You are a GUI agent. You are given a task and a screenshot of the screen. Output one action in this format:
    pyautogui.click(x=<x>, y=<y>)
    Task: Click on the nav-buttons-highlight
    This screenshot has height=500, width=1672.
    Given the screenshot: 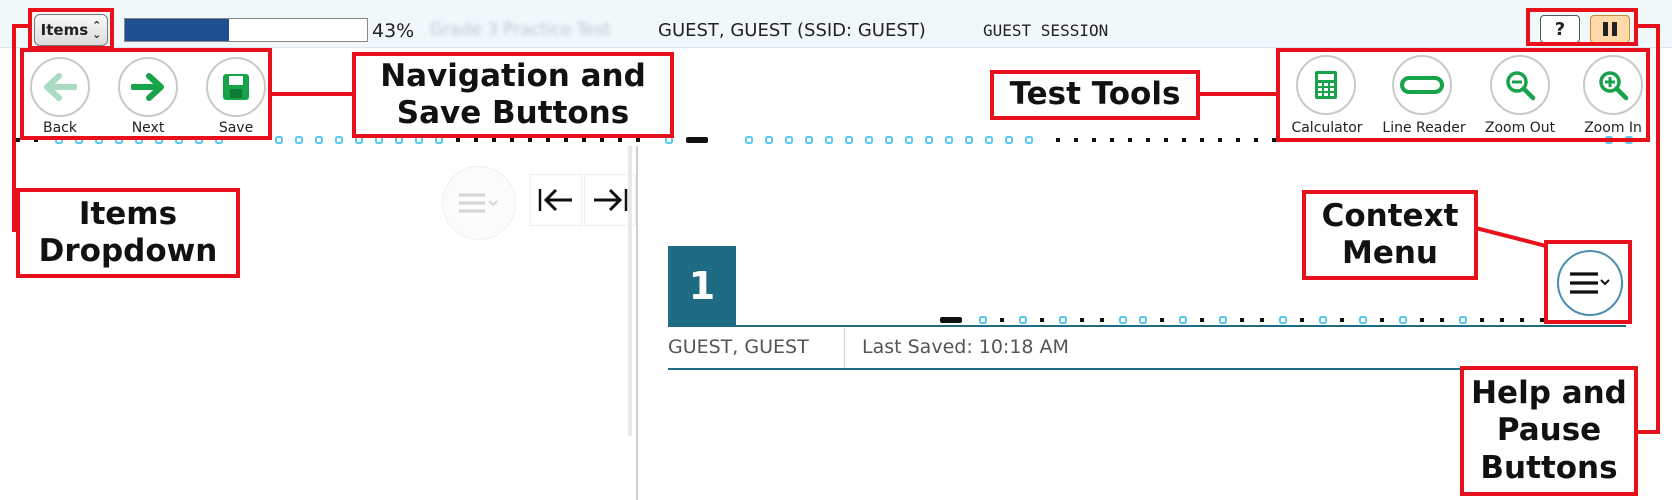 What is the action you would take?
    pyautogui.click(x=146, y=94)
    